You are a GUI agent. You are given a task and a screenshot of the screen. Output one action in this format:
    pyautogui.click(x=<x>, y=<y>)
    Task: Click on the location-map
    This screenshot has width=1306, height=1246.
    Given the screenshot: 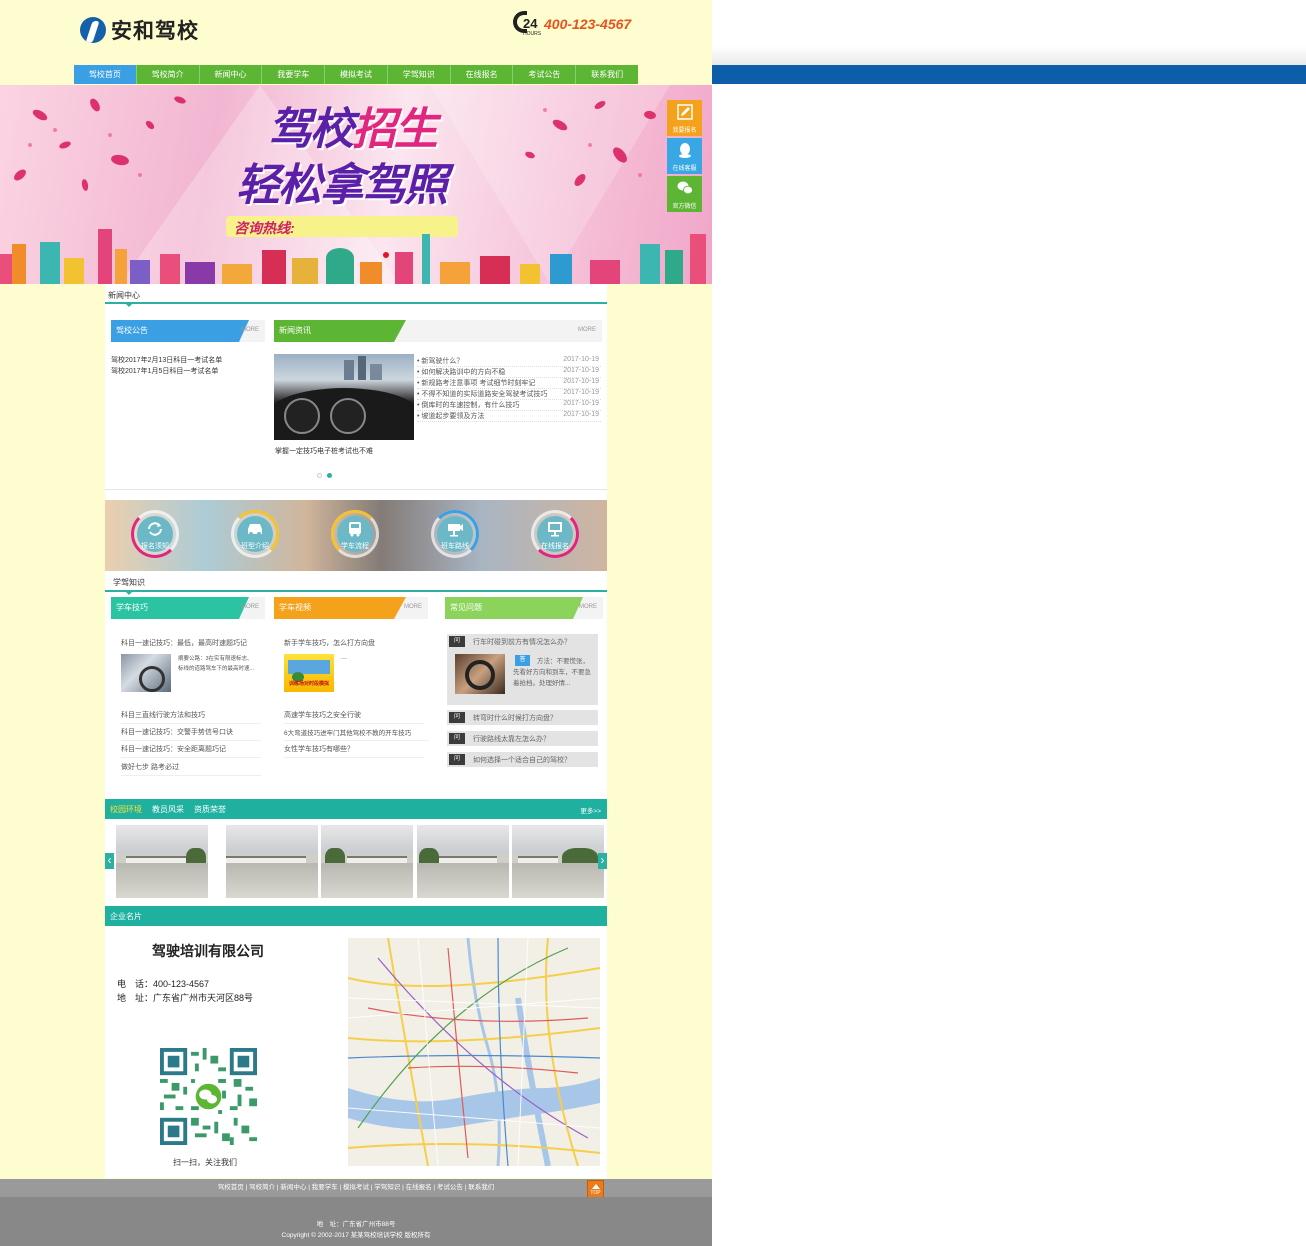 What is the action you would take?
    pyautogui.click(x=474, y=1052)
    